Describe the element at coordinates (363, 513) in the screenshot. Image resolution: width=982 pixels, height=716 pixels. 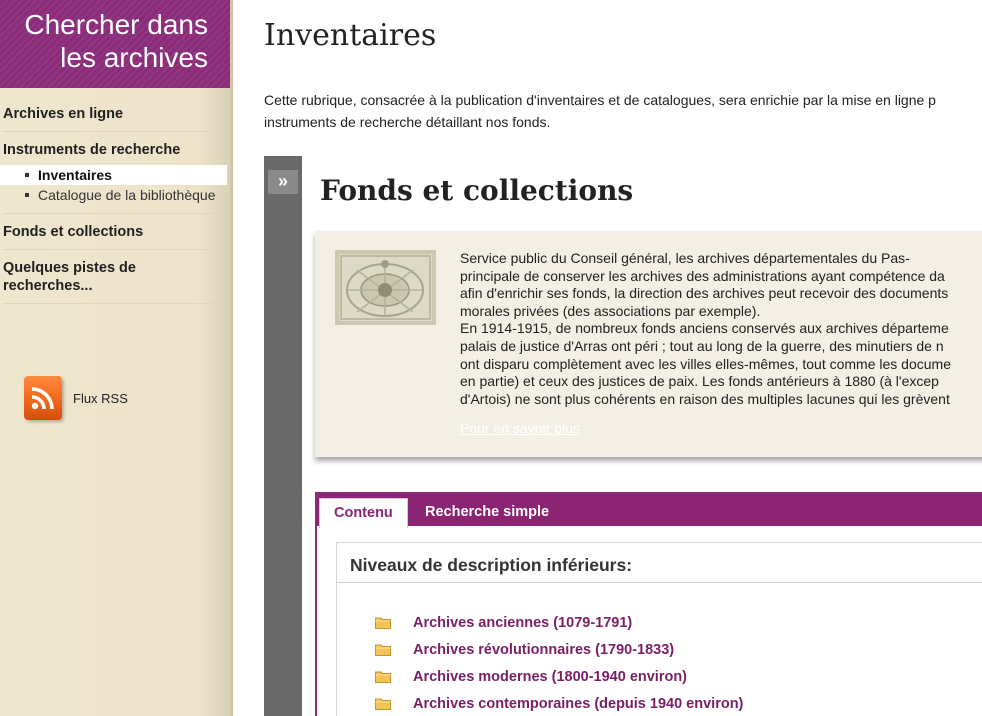
I see `tab-contenu: Contenu` at that location.